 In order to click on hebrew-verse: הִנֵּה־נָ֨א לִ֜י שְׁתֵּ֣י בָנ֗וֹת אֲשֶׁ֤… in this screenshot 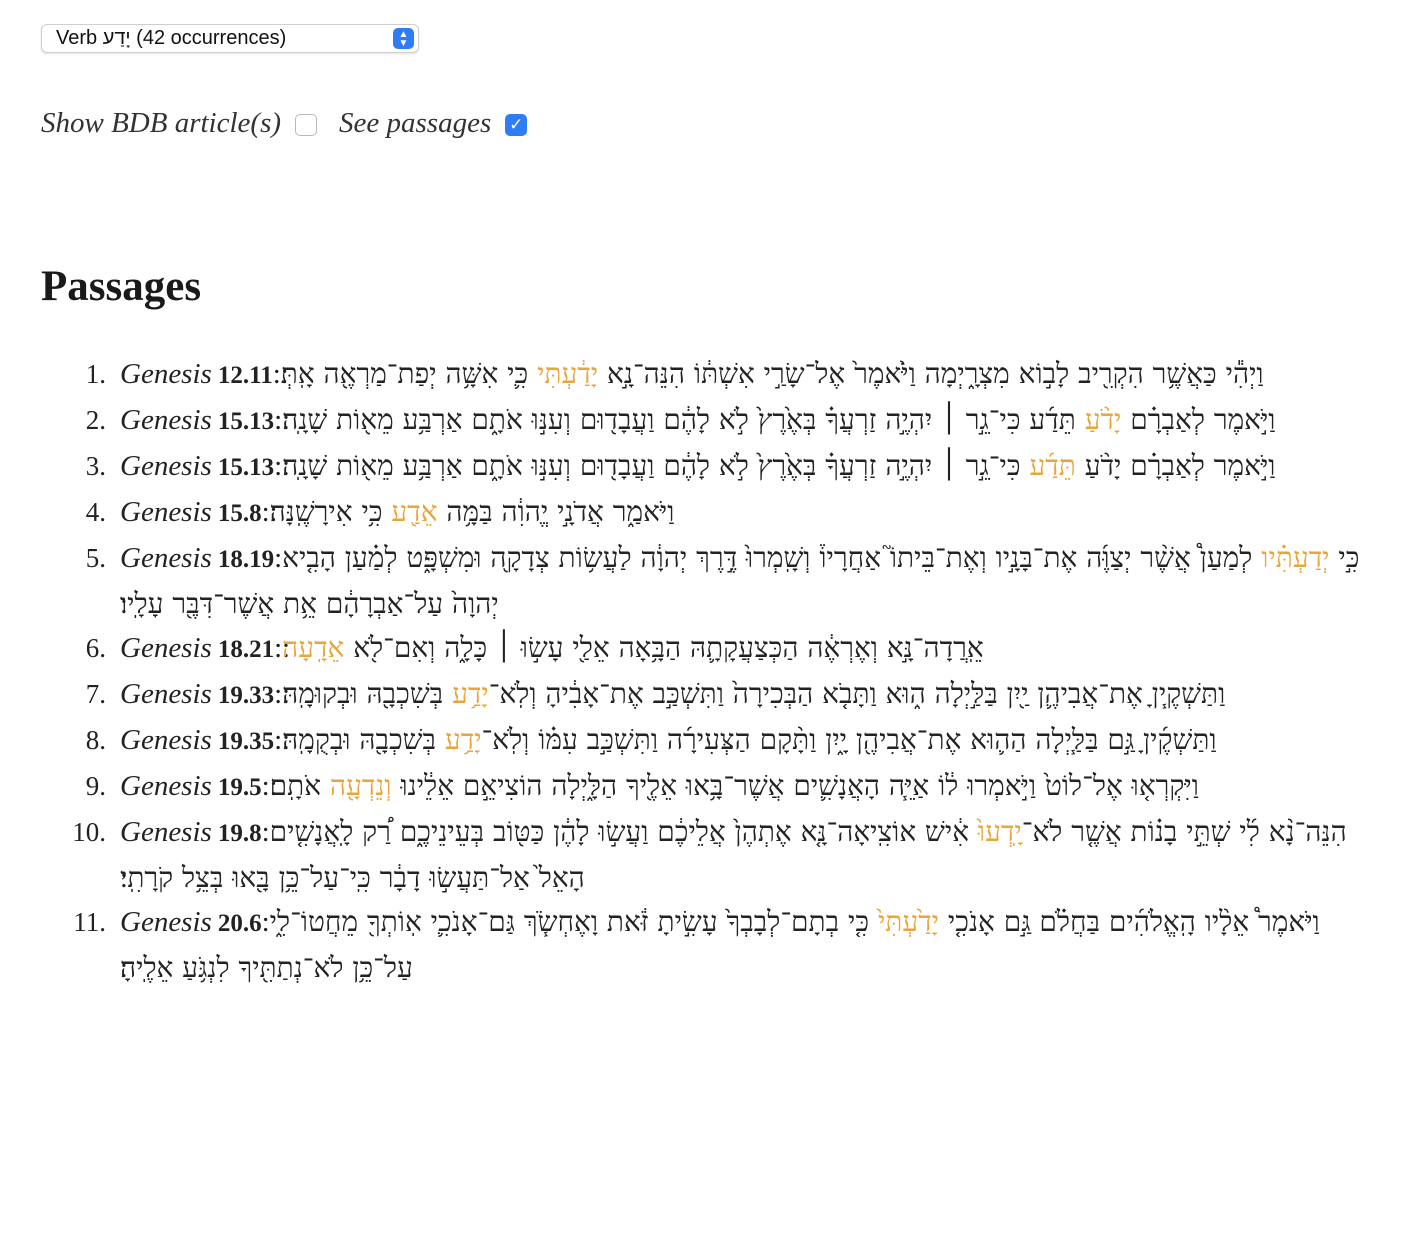, I will do `click(733, 854)`.